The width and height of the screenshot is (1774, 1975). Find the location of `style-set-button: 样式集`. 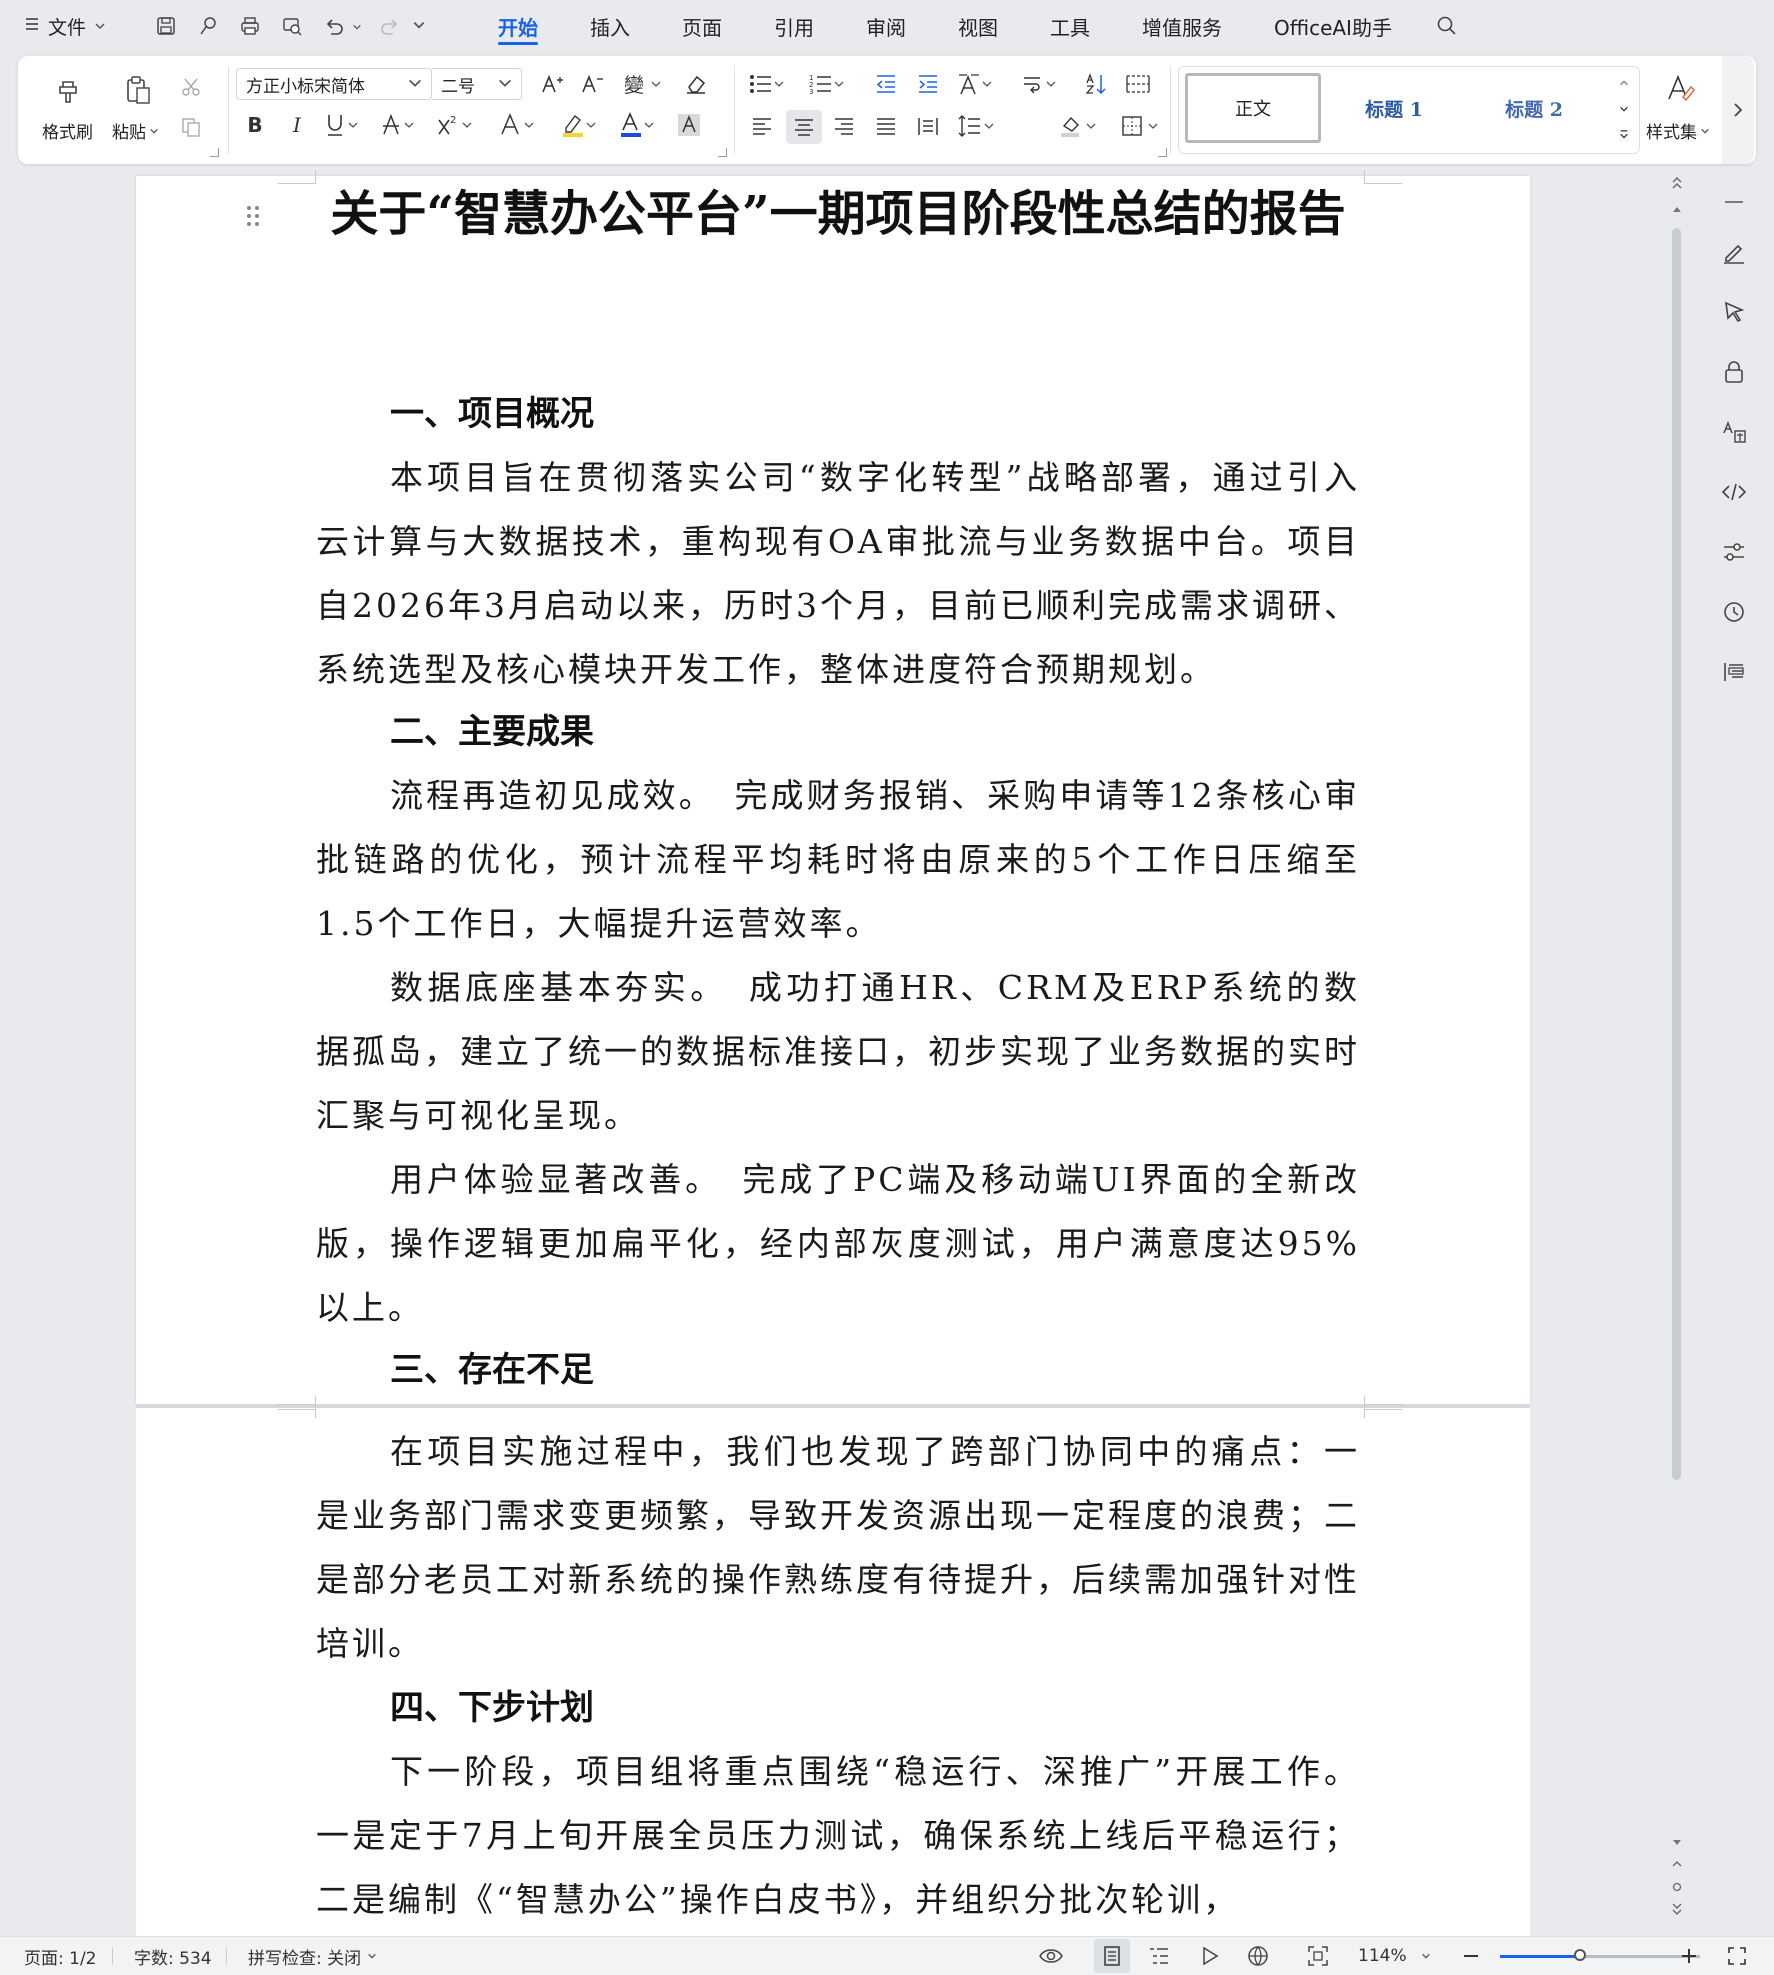

style-set-button: 样式集 is located at coordinates (1678, 130).